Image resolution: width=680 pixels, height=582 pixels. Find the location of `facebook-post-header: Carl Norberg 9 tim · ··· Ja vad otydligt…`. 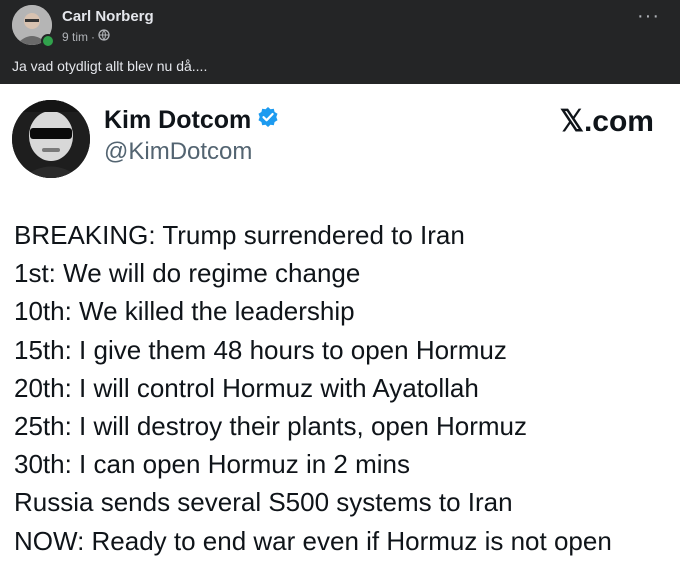

facebook-post-header: Carl Norberg 9 tim · ··· Ja vad otydligt… is located at coordinates (340, 42).